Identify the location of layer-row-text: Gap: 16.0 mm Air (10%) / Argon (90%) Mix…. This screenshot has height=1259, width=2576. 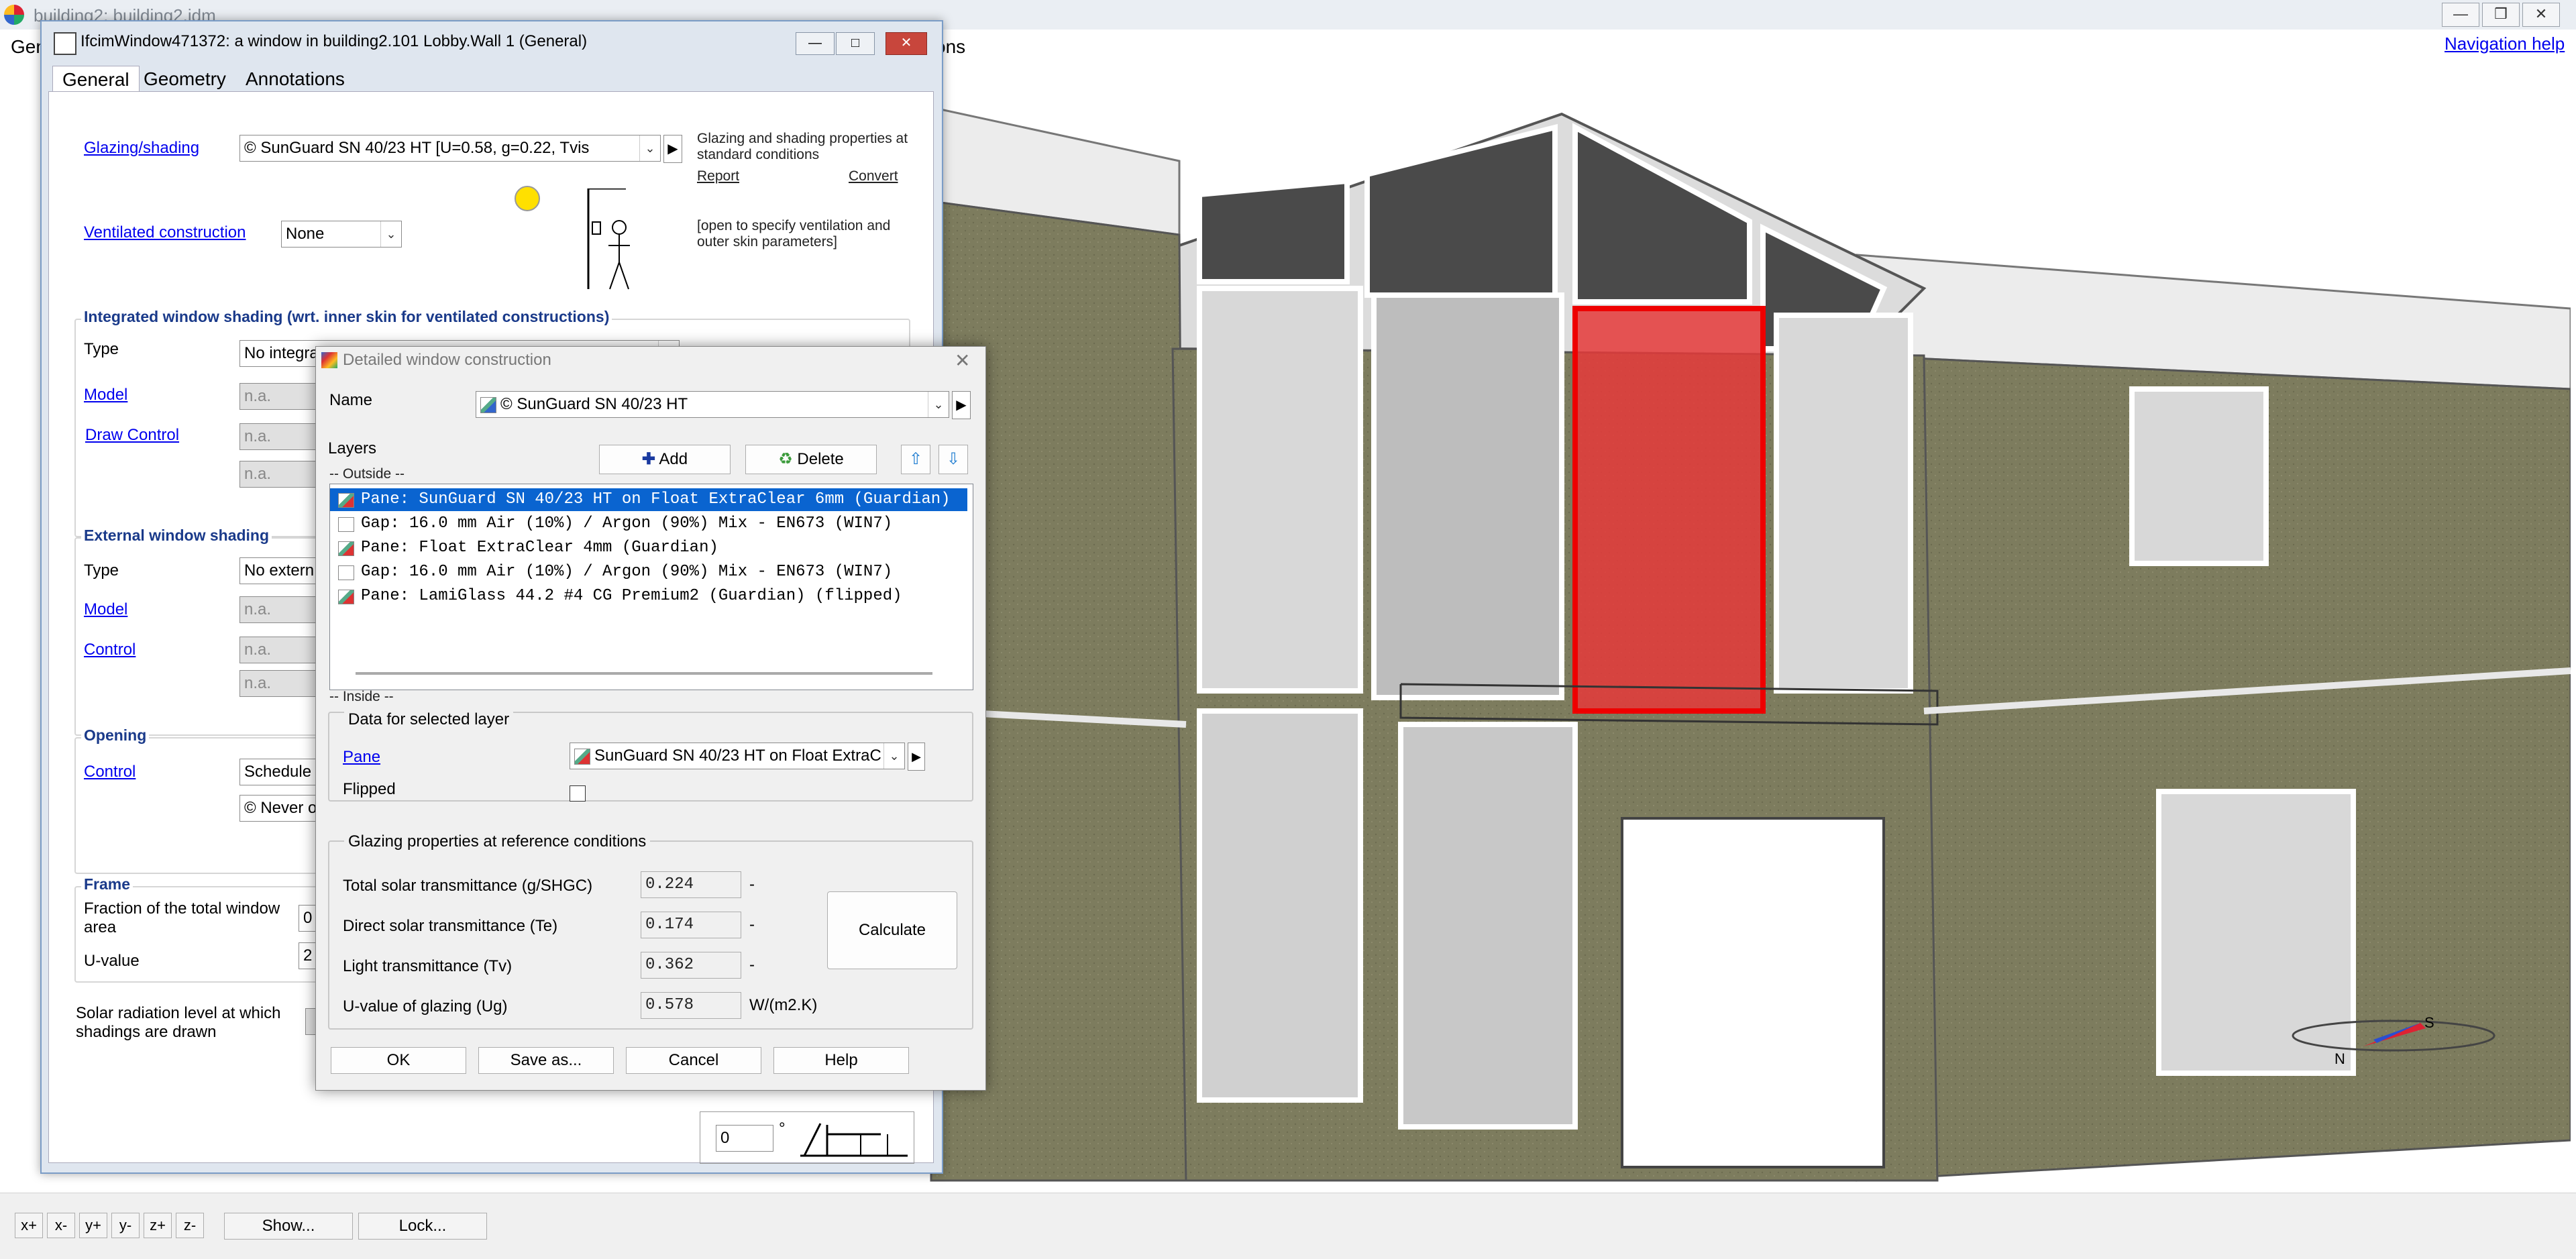
(627, 572).